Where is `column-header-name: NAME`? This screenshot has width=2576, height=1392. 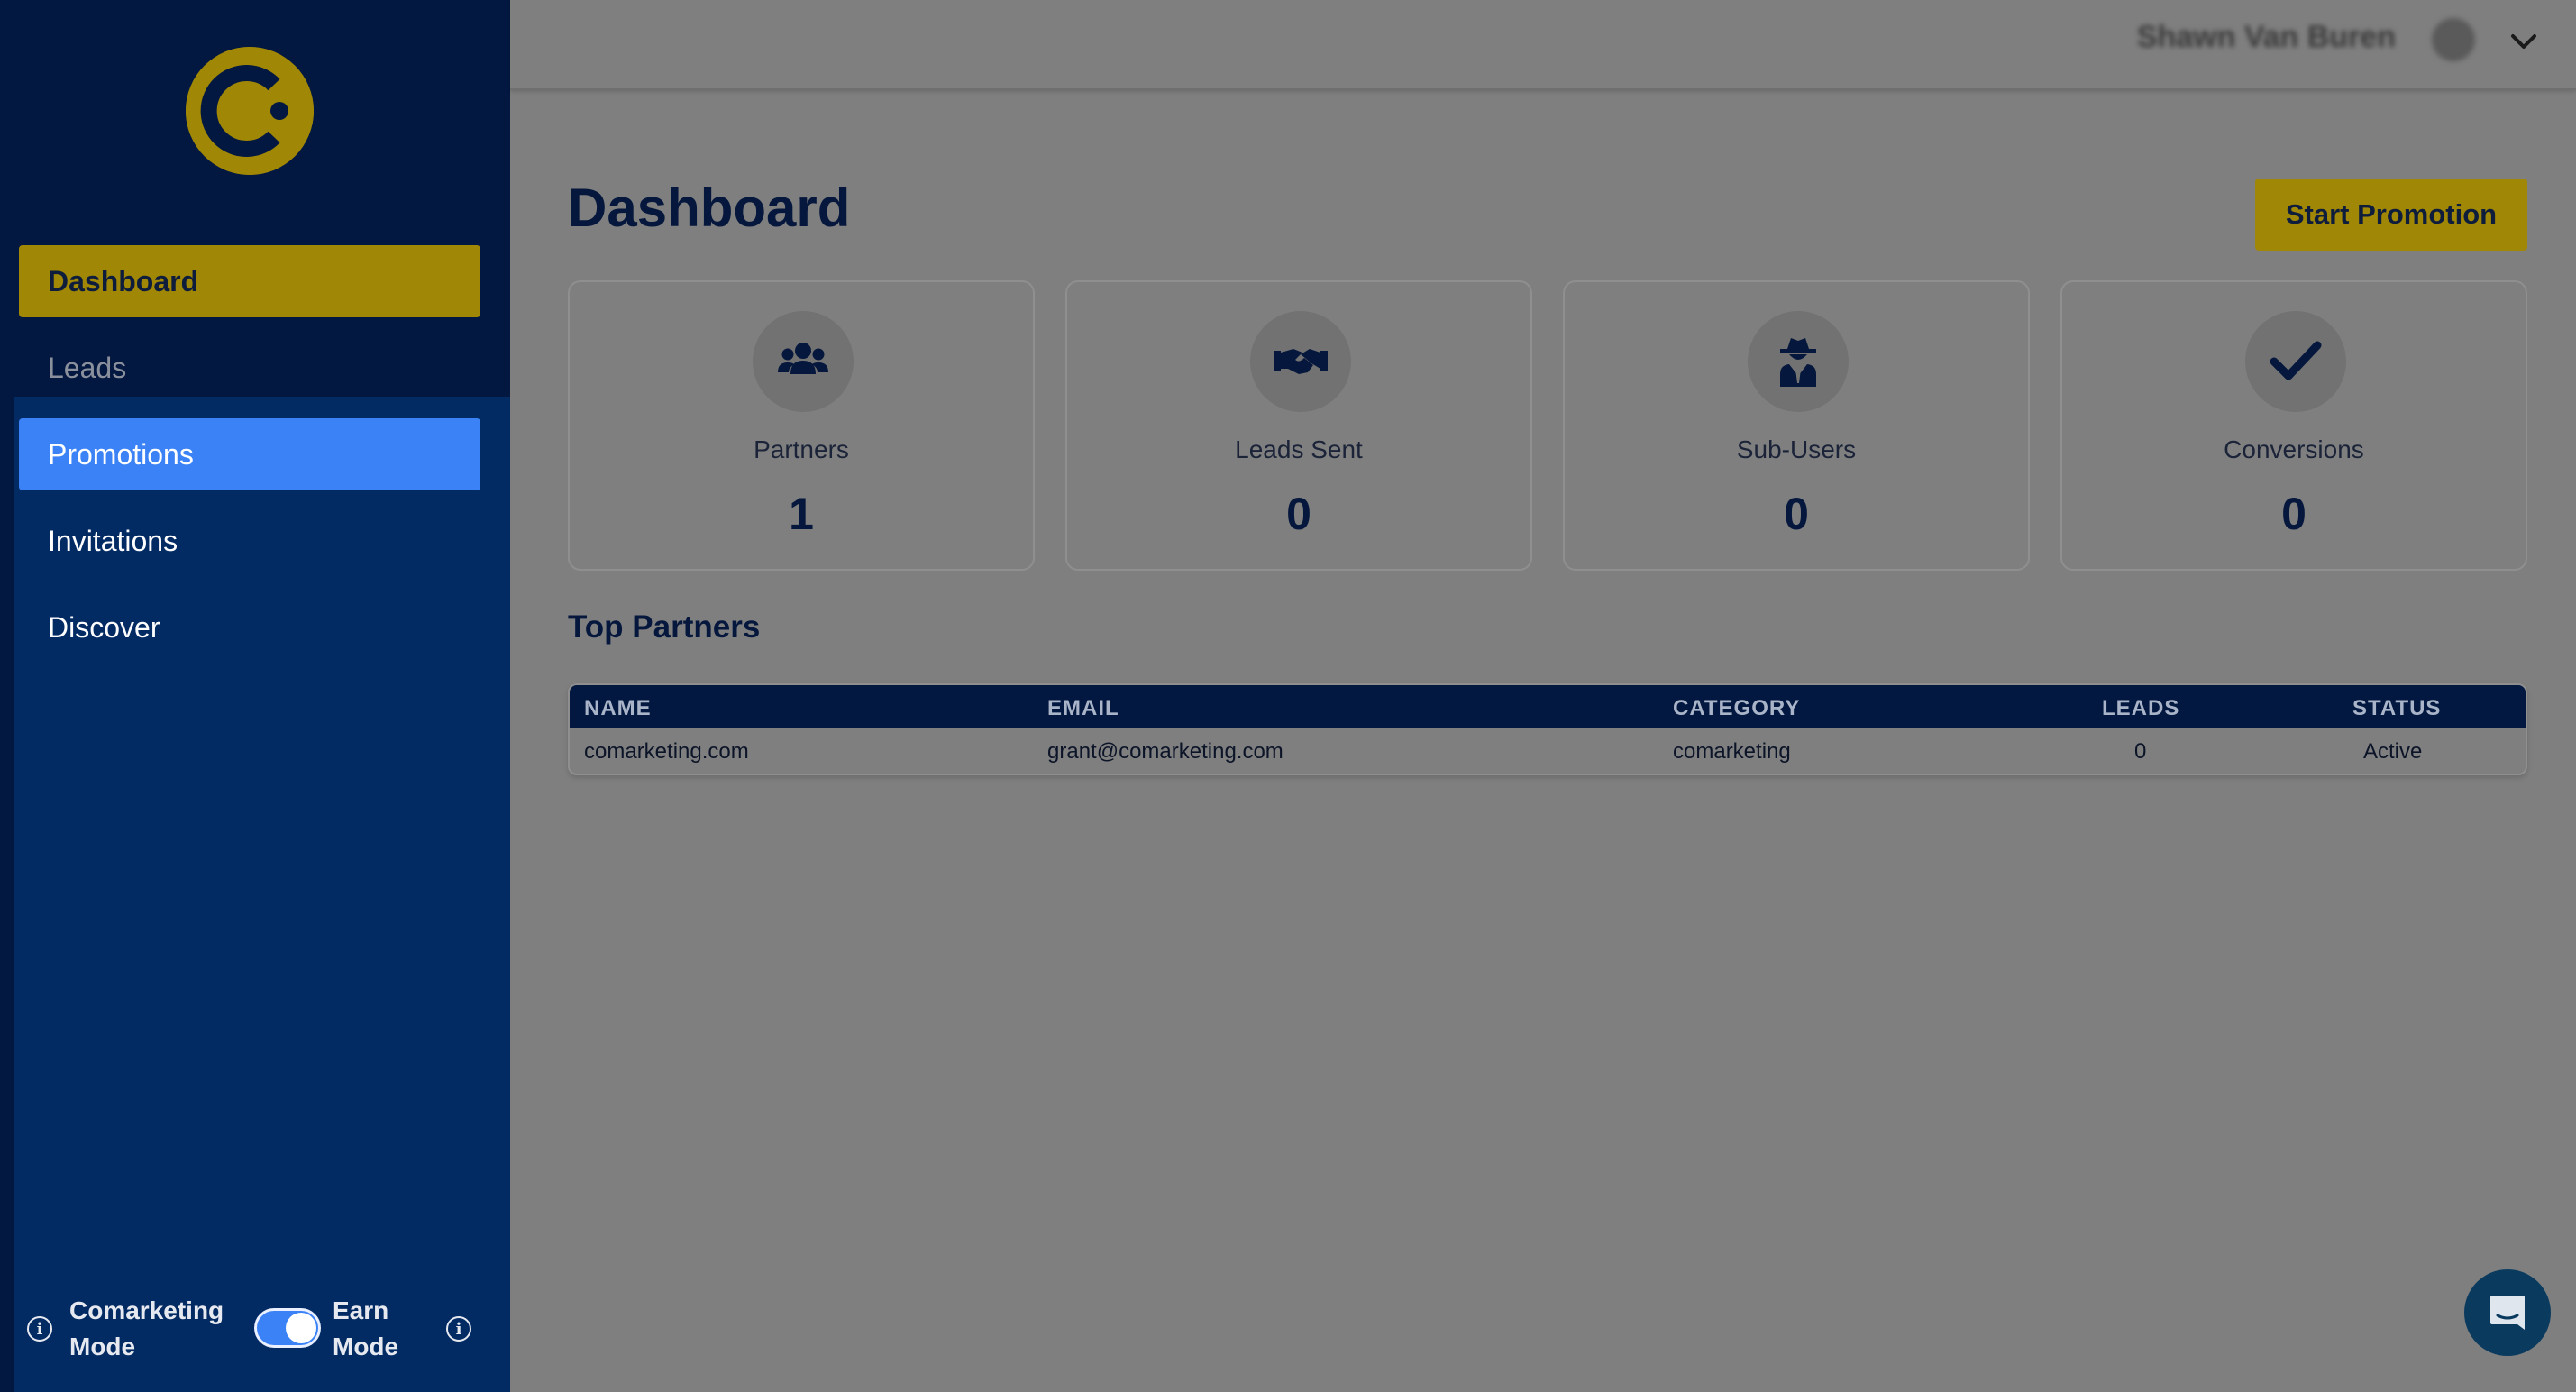 column-header-name: NAME is located at coordinates (618, 708).